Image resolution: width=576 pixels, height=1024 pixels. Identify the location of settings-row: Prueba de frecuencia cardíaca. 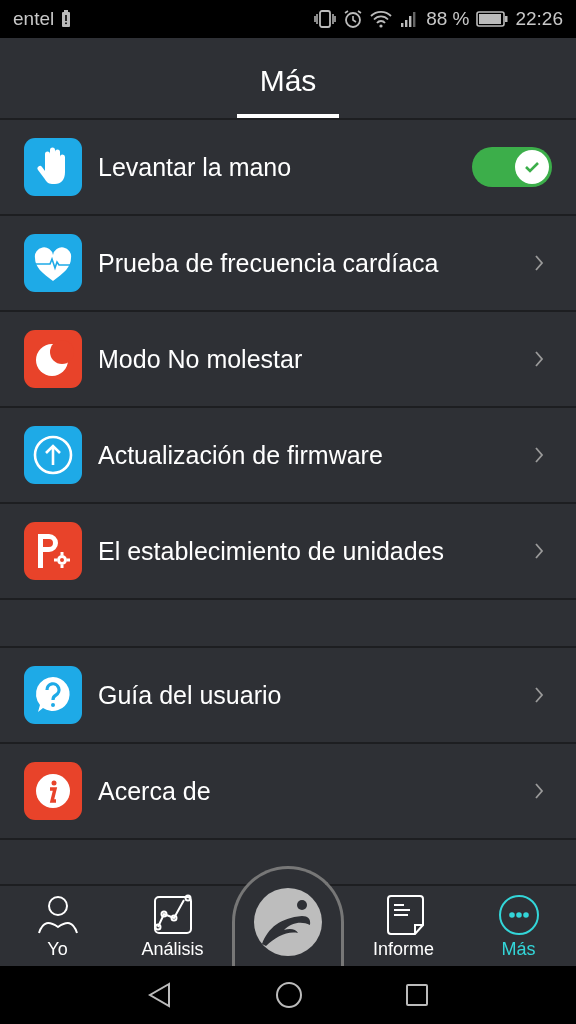
(288, 264).